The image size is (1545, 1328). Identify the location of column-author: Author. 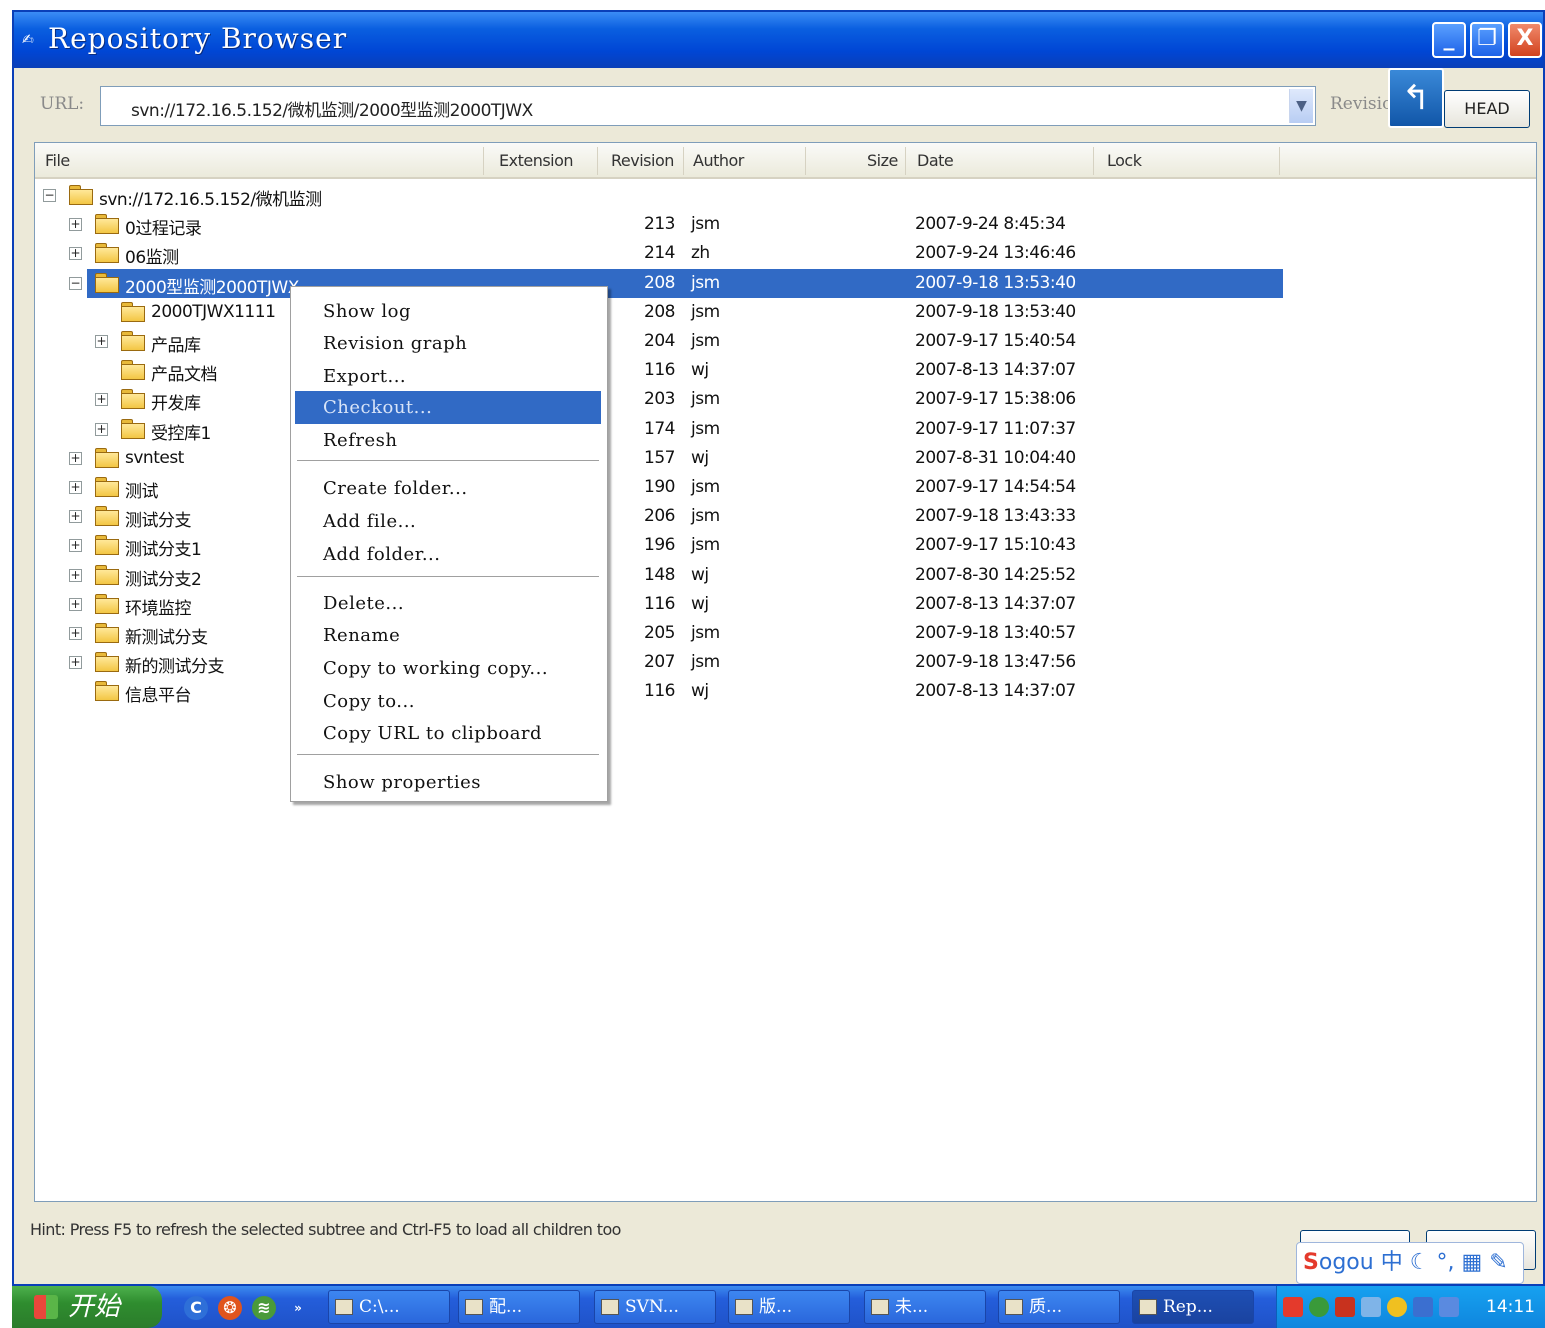
(718, 160).